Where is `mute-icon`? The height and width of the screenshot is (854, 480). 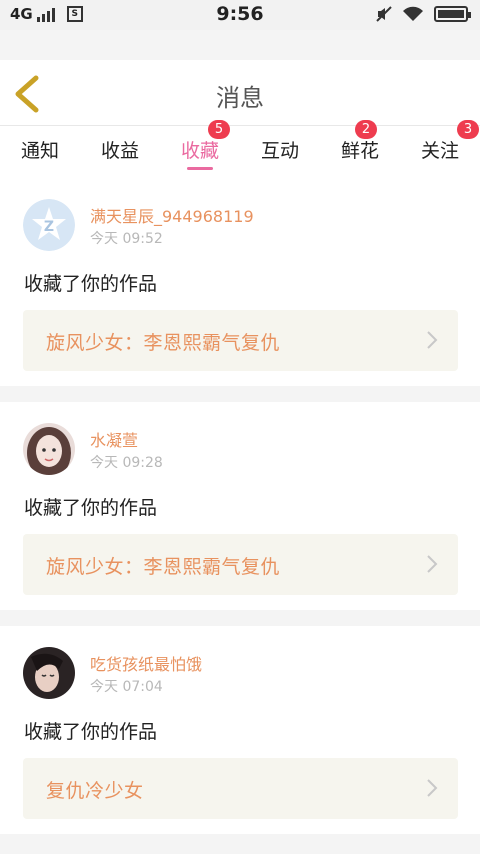
mute-icon is located at coordinates (384, 14).